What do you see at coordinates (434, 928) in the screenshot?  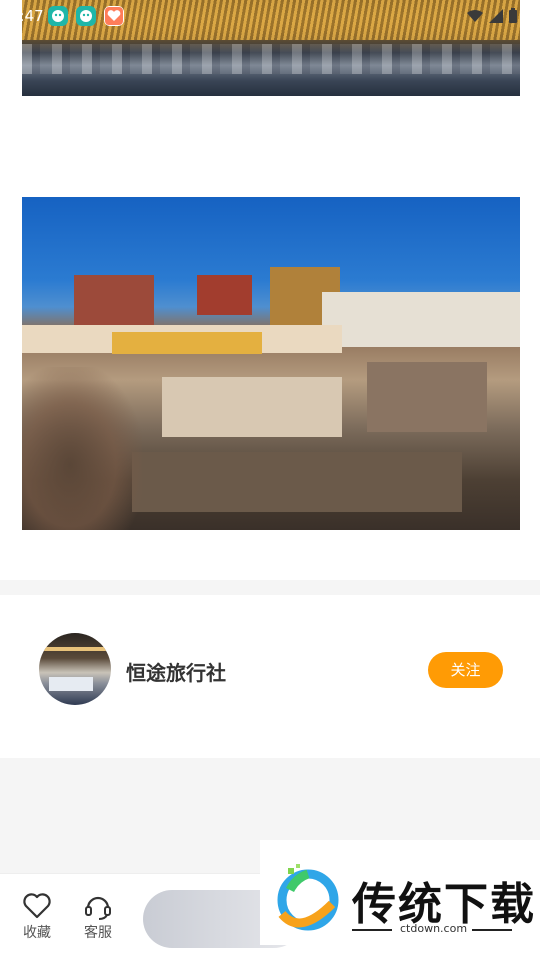 I see `watermark-url: ctdown.com` at bounding box center [434, 928].